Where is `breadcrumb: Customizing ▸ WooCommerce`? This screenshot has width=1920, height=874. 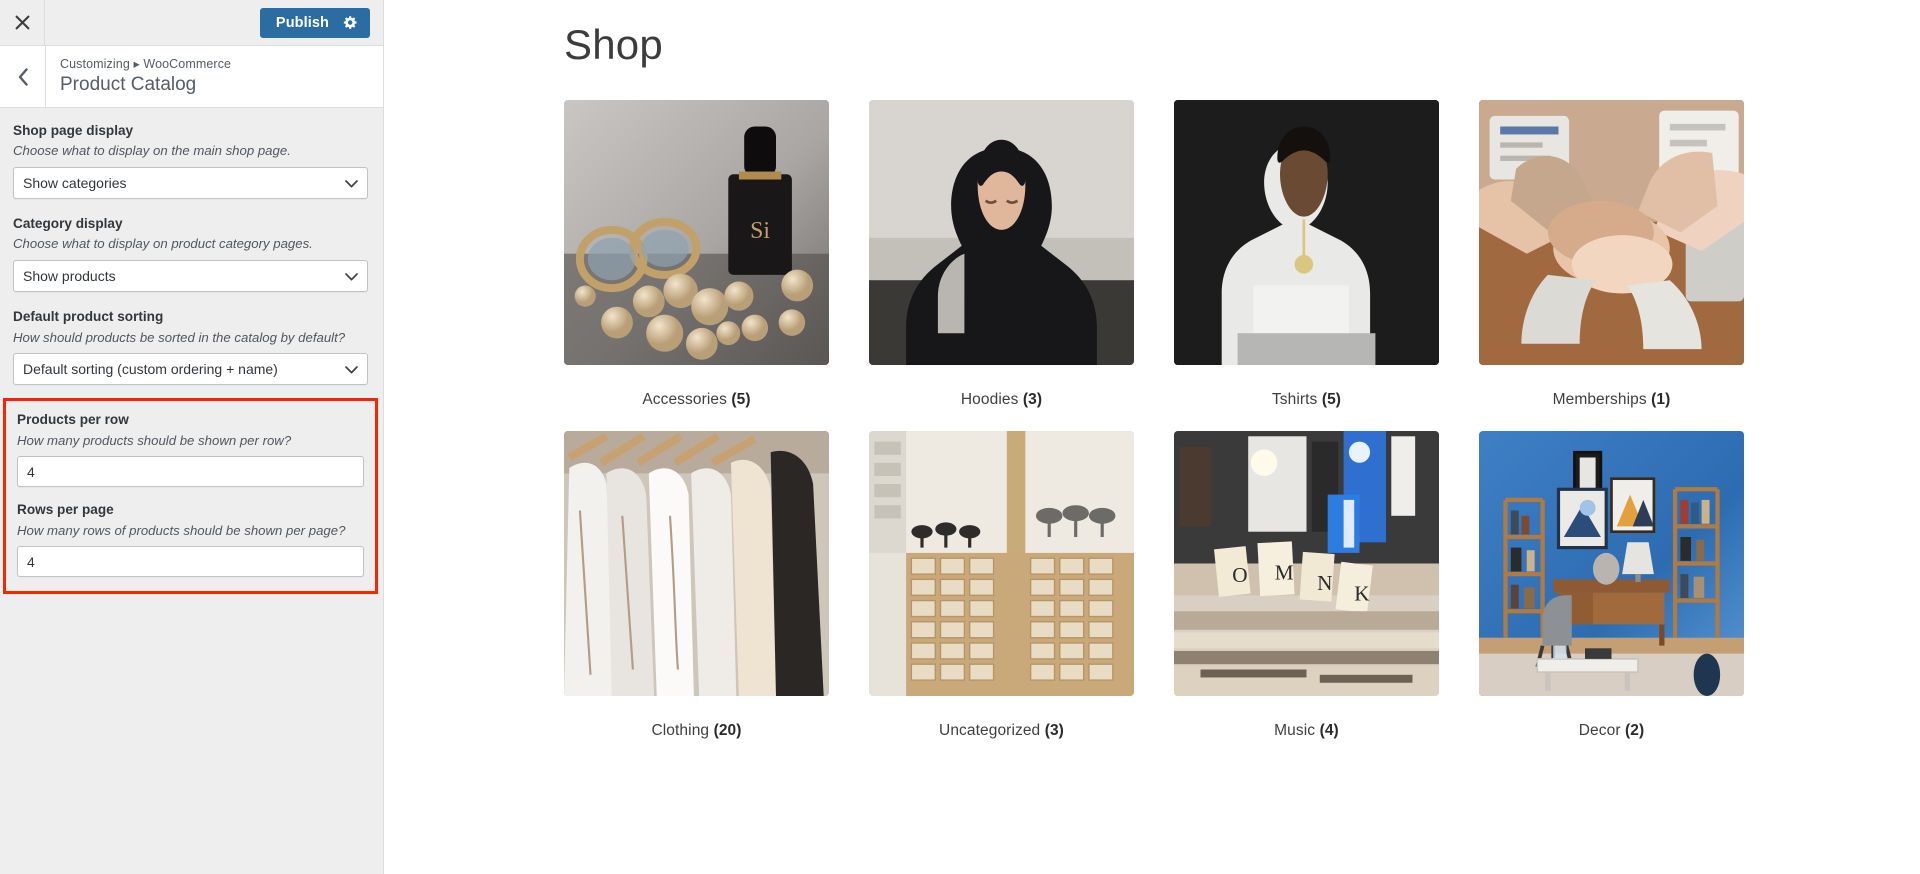
breadcrumb: Customizing ▸ WooCommerce is located at coordinates (146, 63).